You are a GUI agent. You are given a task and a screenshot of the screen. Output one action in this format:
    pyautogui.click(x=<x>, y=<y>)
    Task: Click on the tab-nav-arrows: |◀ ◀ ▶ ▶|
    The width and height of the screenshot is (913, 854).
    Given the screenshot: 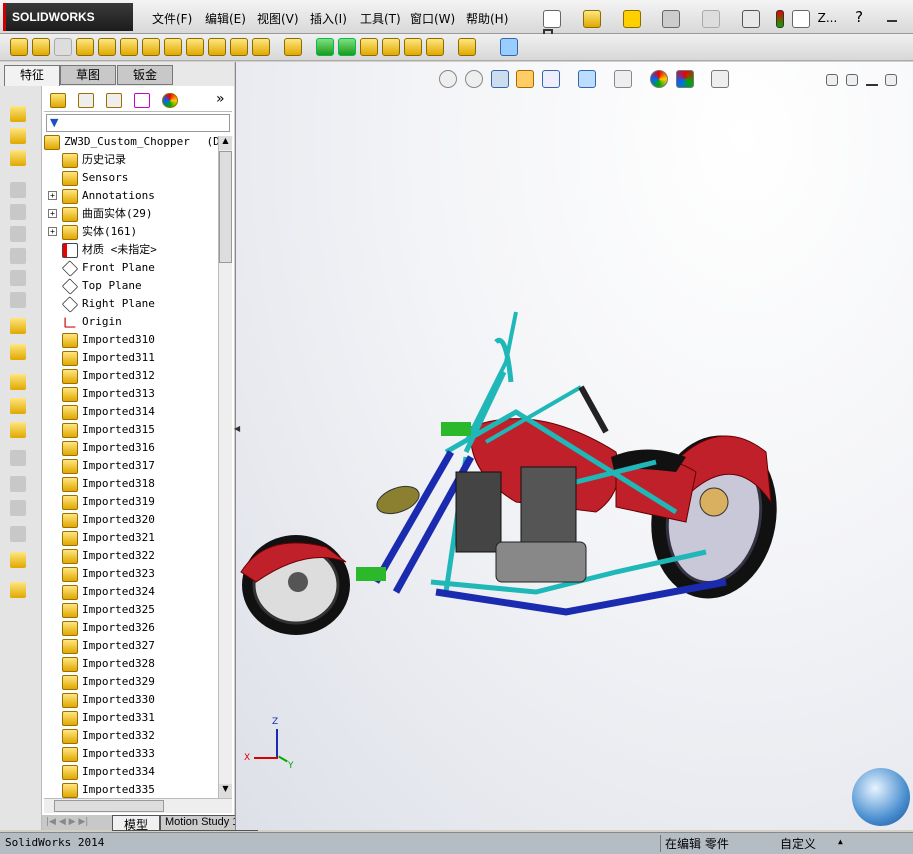 What is the action you would take?
    pyautogui.click(x=67, y=822)
    